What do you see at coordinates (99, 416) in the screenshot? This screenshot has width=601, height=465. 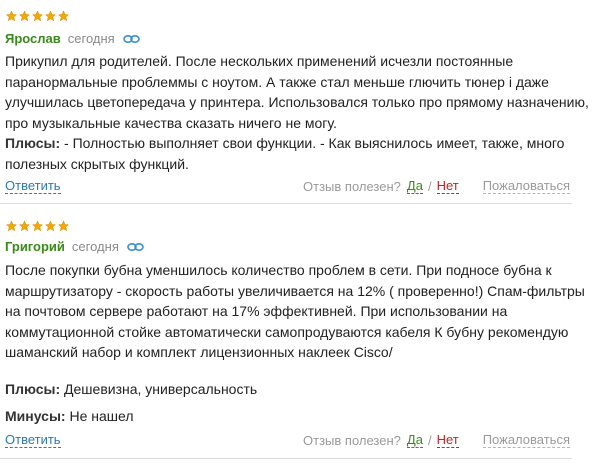 I see `cons-text: Не нашел` at bounding box center [99, 416].